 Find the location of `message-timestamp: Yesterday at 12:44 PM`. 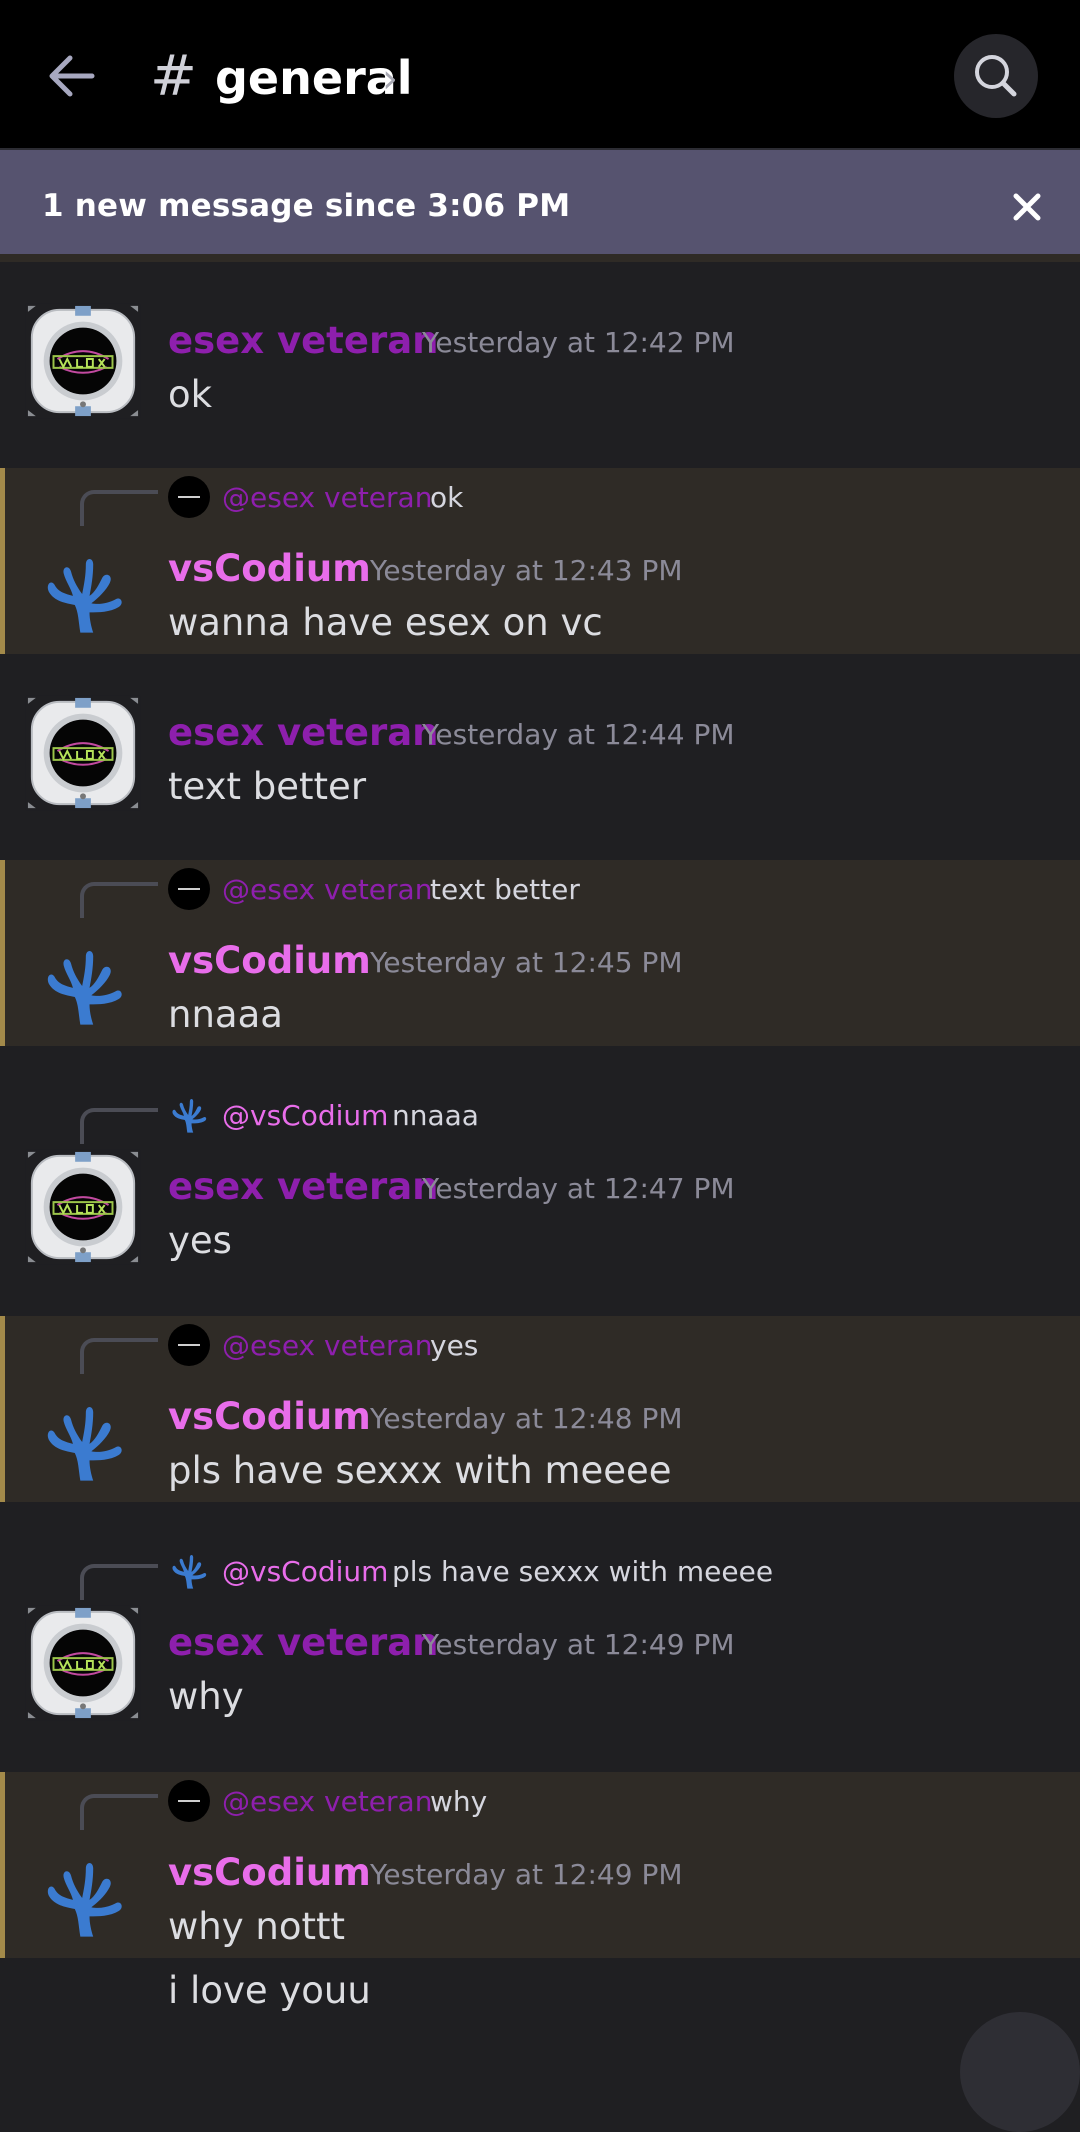

message-timestamp: Yesterday at 12:44 PM is located at coordinates (578, 734).